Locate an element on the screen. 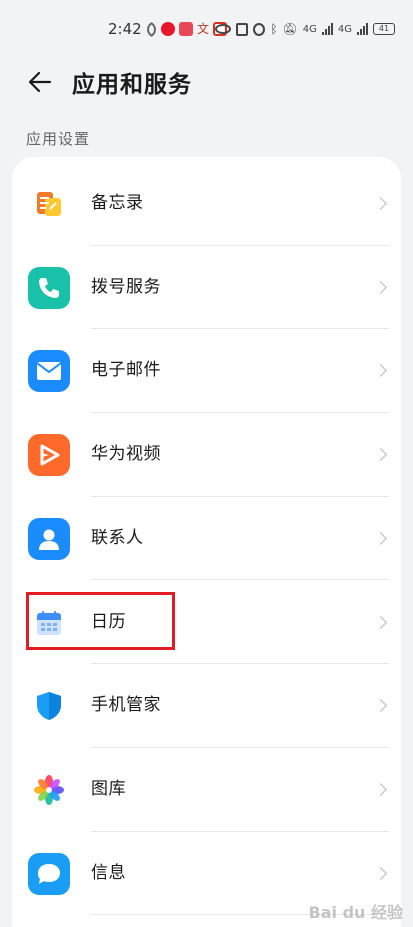  hotspot-icon is located at coordinates (151, 29).